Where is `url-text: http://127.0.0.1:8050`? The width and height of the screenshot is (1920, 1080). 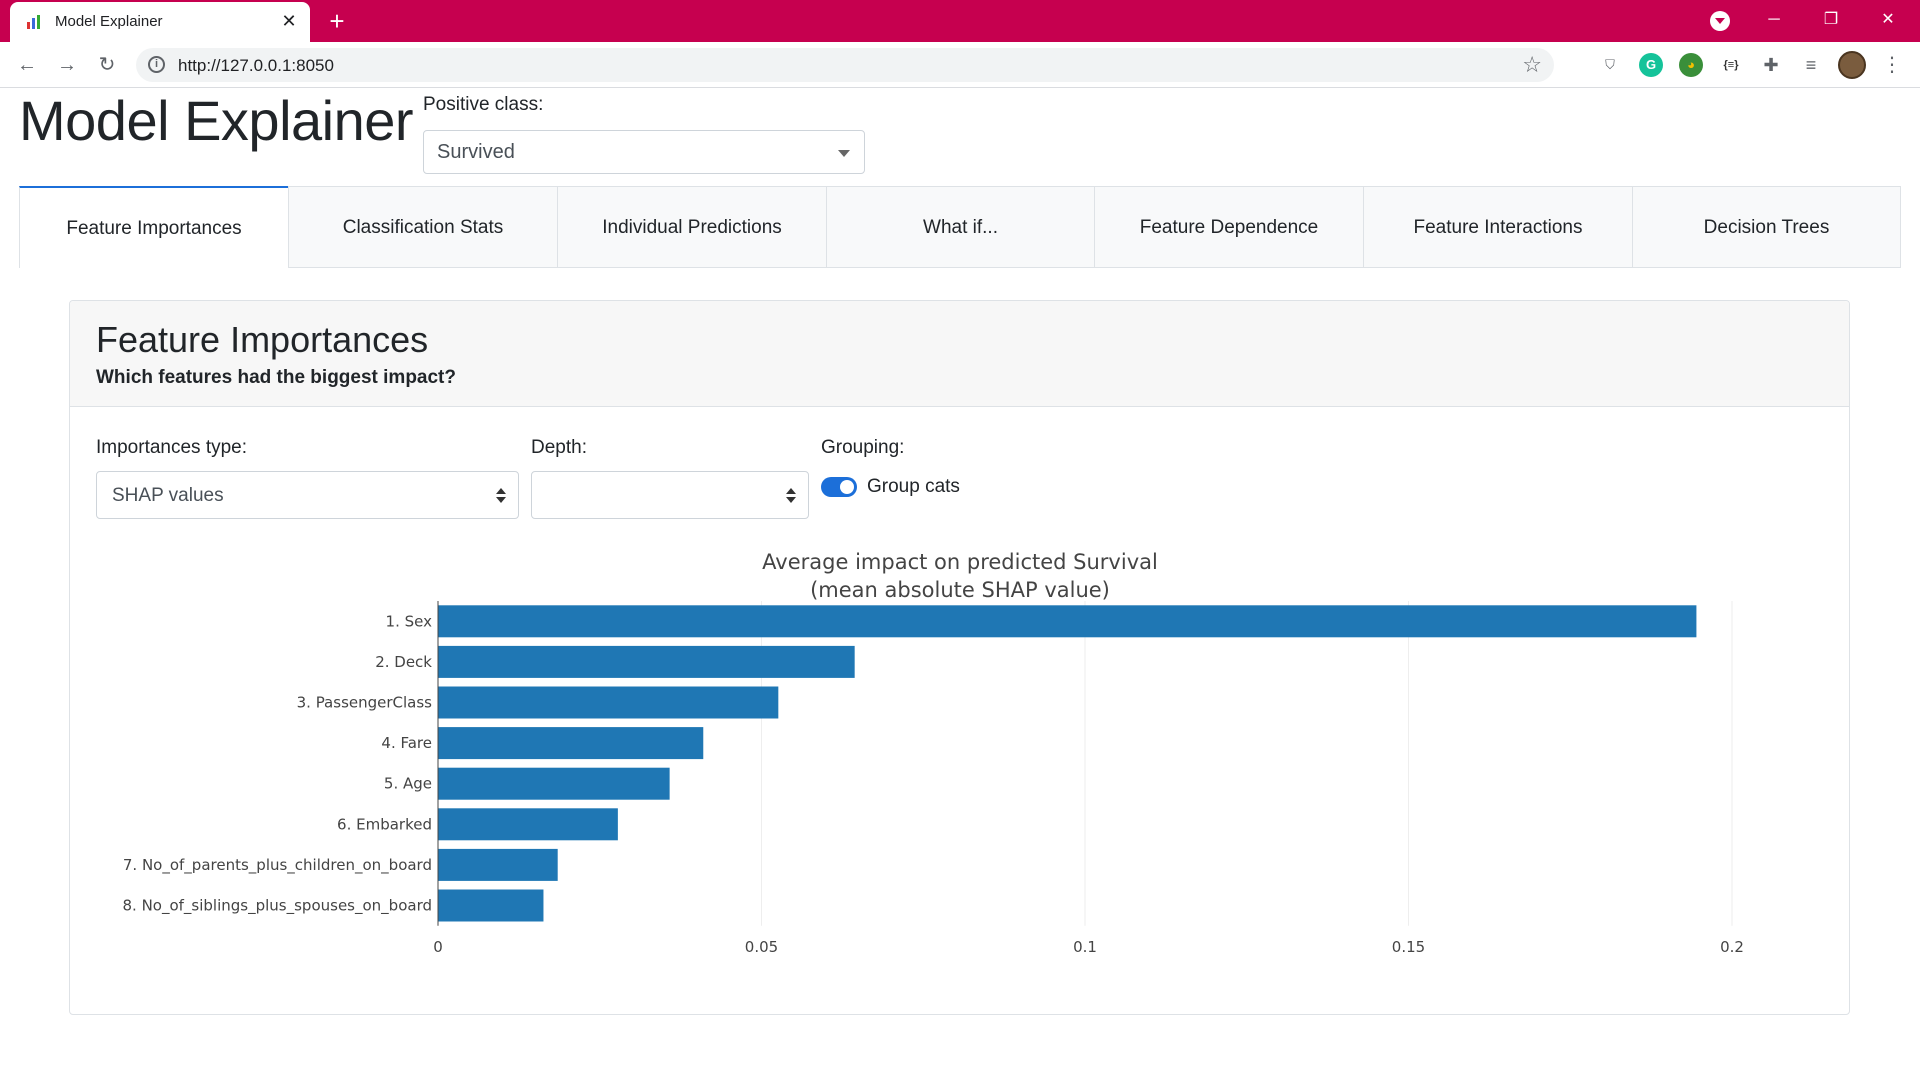 url-text: http://127.0.0.1:8050 is located at coordinates (256, 66).